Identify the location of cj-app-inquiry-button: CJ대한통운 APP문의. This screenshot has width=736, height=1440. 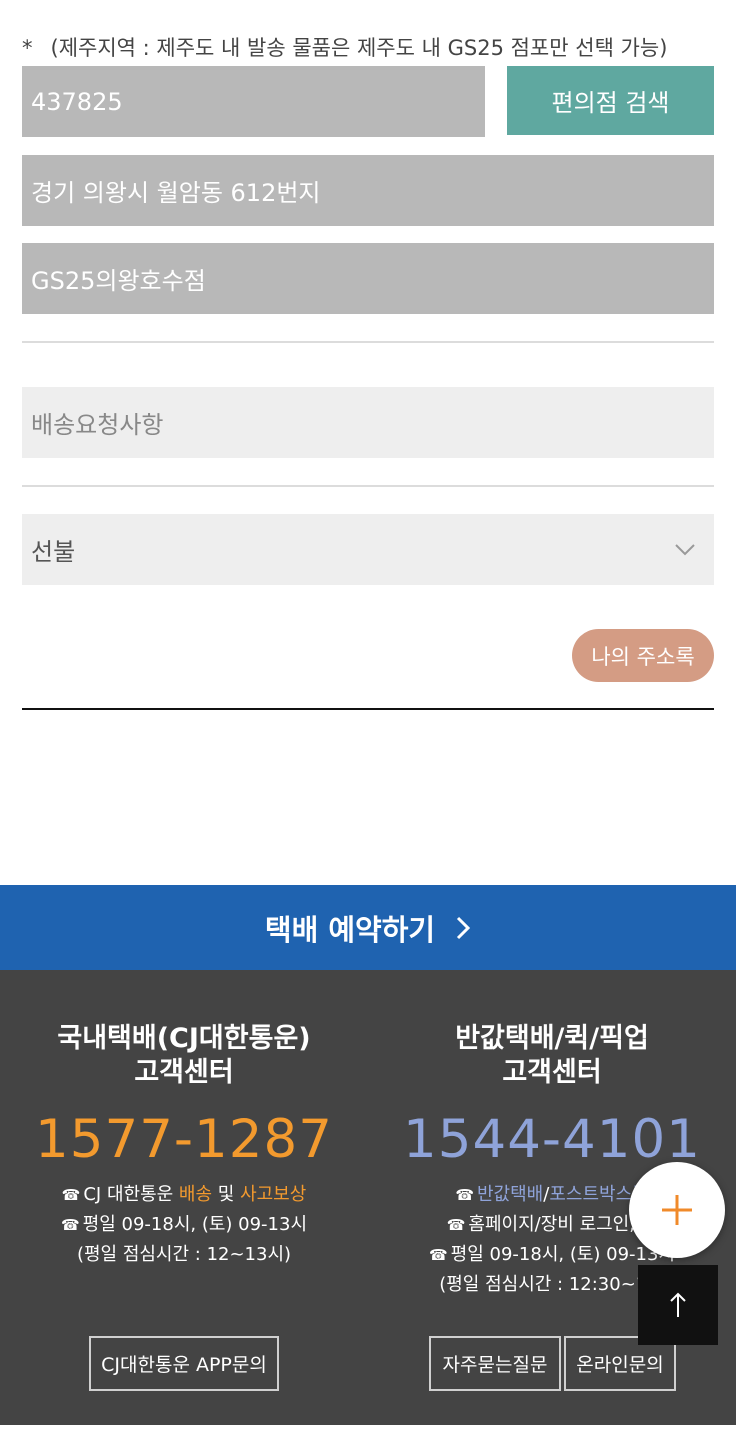
(184, 1363).